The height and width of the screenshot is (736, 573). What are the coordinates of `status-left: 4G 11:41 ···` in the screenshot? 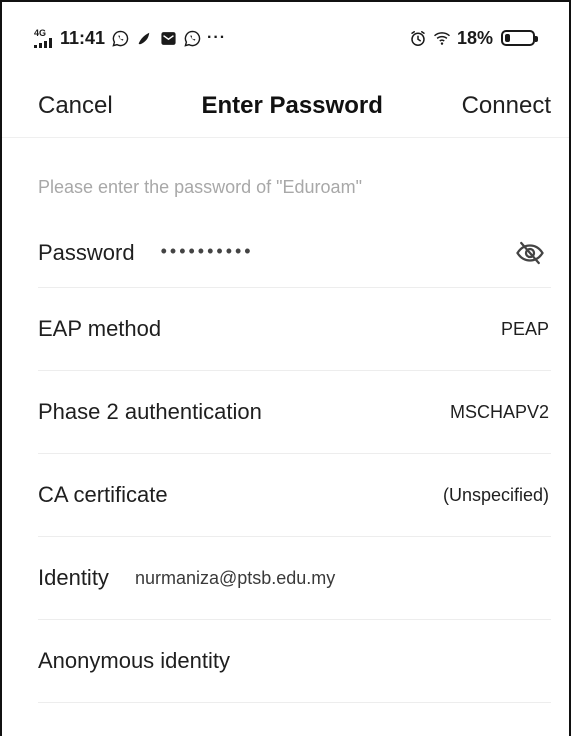 It's located at (130, 38).